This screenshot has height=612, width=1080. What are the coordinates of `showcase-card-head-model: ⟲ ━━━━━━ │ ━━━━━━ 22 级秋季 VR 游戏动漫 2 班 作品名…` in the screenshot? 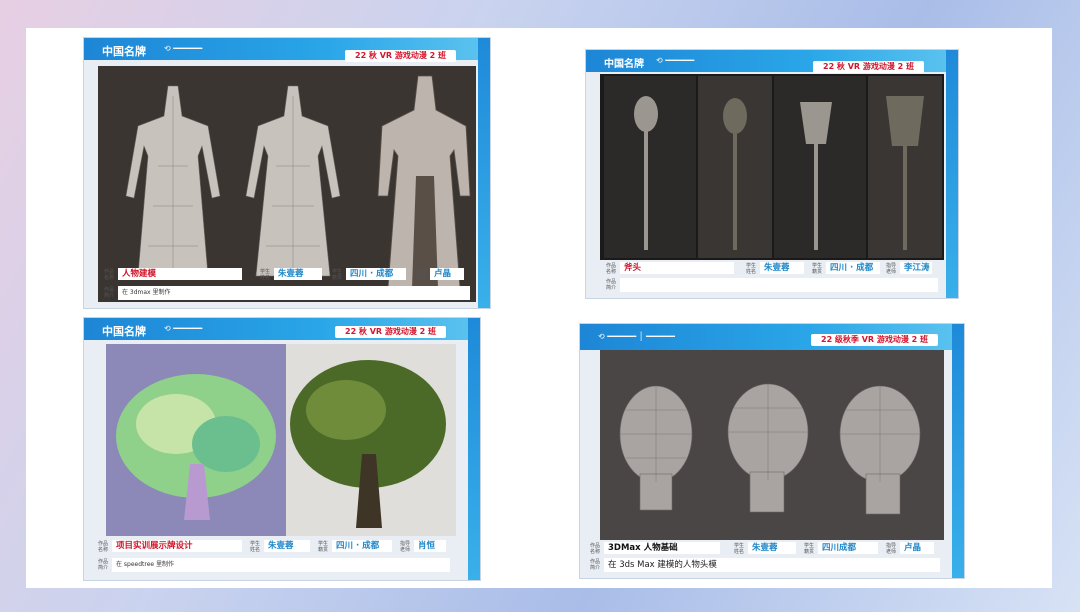 It's located at (772, 451).